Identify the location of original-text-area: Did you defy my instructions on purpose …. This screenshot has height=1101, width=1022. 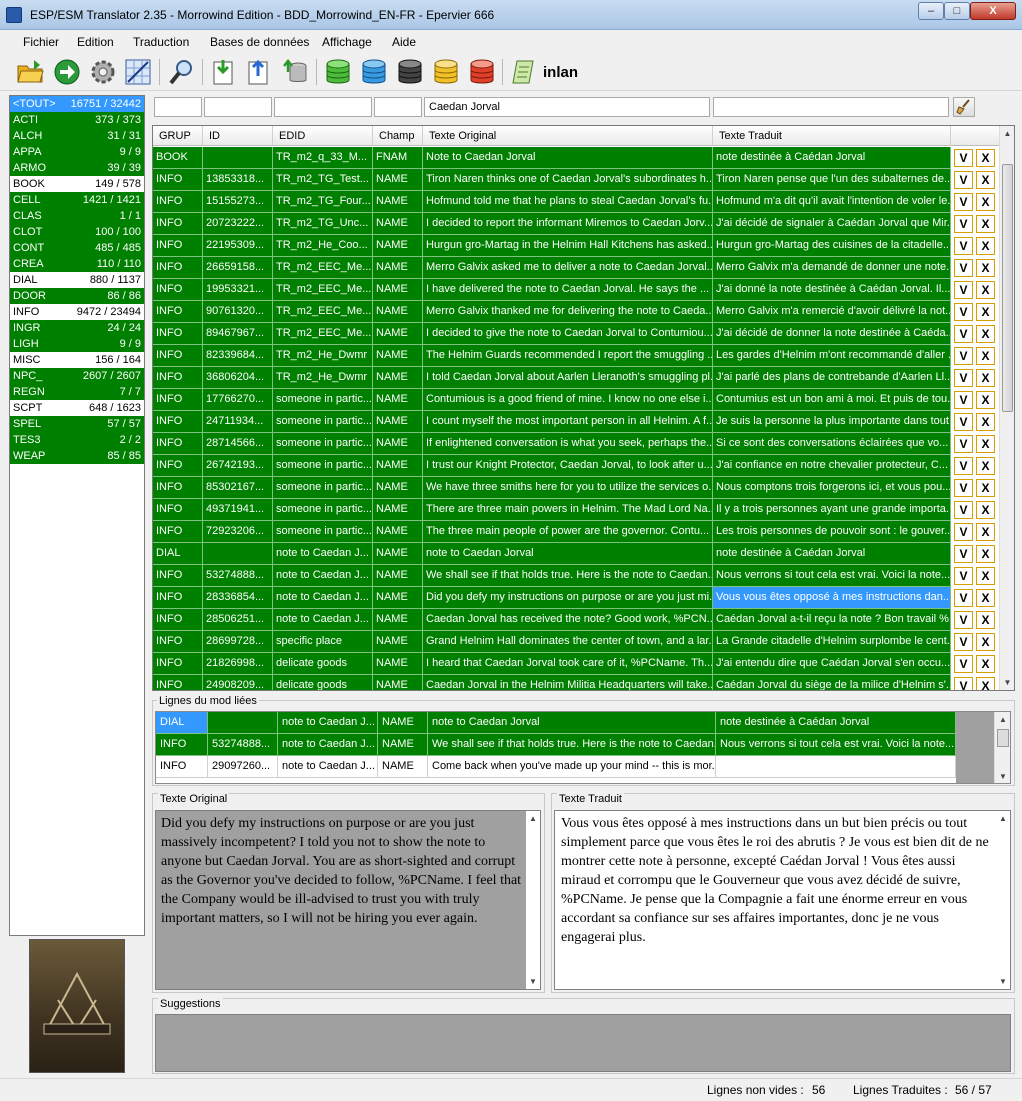
(348, 900).